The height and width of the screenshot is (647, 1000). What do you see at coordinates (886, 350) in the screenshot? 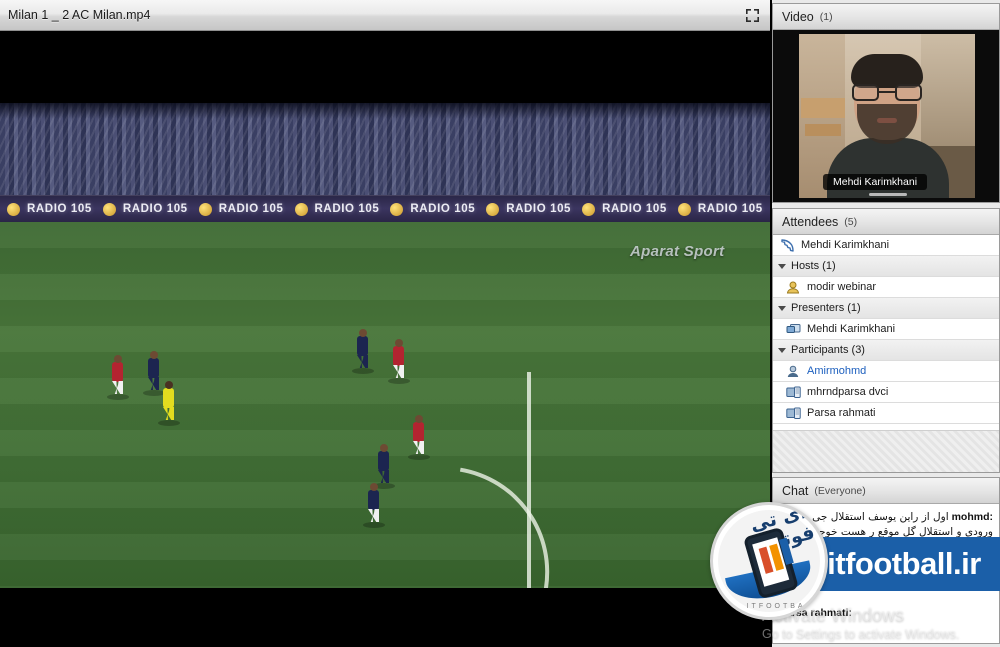
I see `attendee-group-participants: Participants (3)` at bounding box center [886, 350].